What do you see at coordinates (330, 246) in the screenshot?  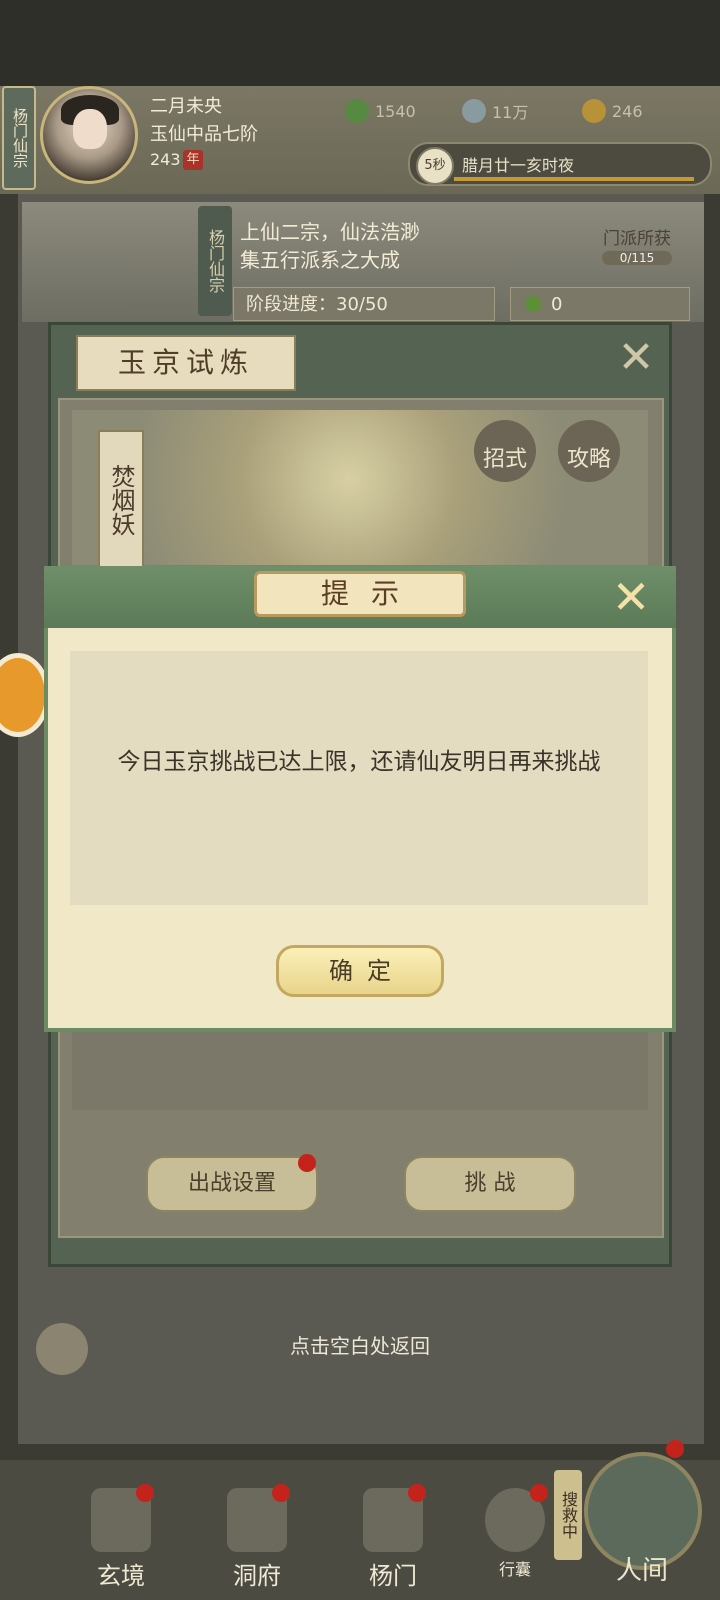 I see `sect-motto: 上仙二宗，仙法浩渺 集五行派系之大成` at bounding box center [330, 246].